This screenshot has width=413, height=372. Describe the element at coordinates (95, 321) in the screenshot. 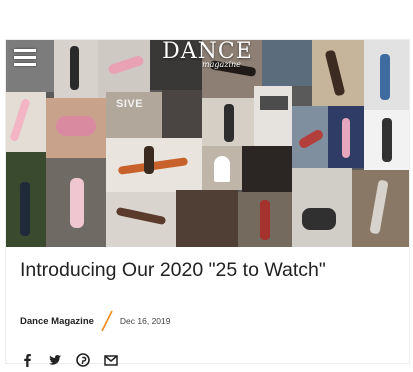

I see `article-byline: Dance Magazine Dec 16, 2019` at that location.